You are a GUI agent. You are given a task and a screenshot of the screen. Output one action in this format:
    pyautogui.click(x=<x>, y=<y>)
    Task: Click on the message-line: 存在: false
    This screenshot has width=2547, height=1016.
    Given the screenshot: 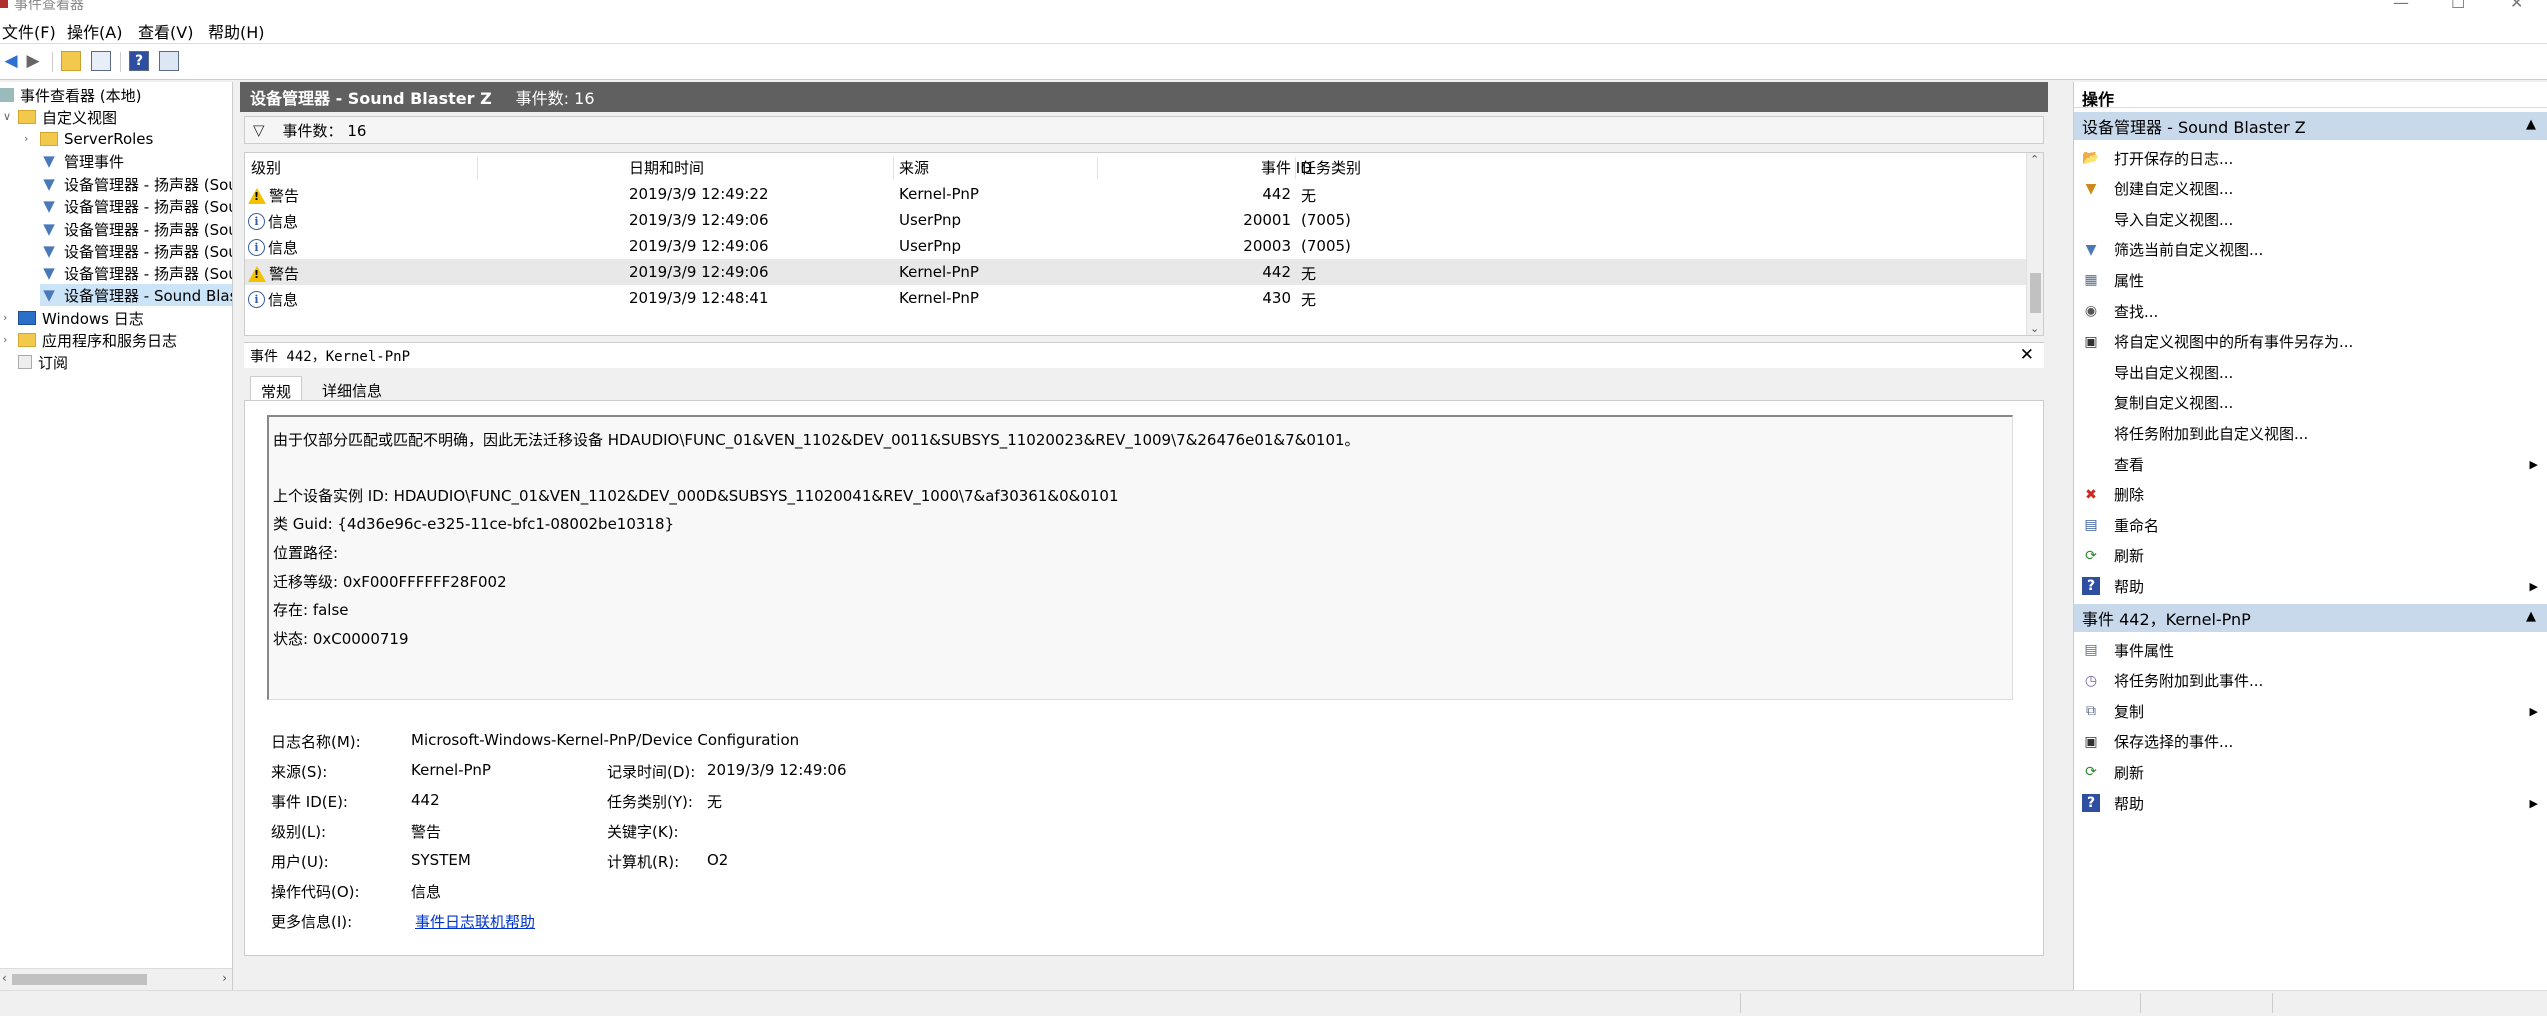 What is the action you would take?
    pyautogui.click(x=311, y=610)
    